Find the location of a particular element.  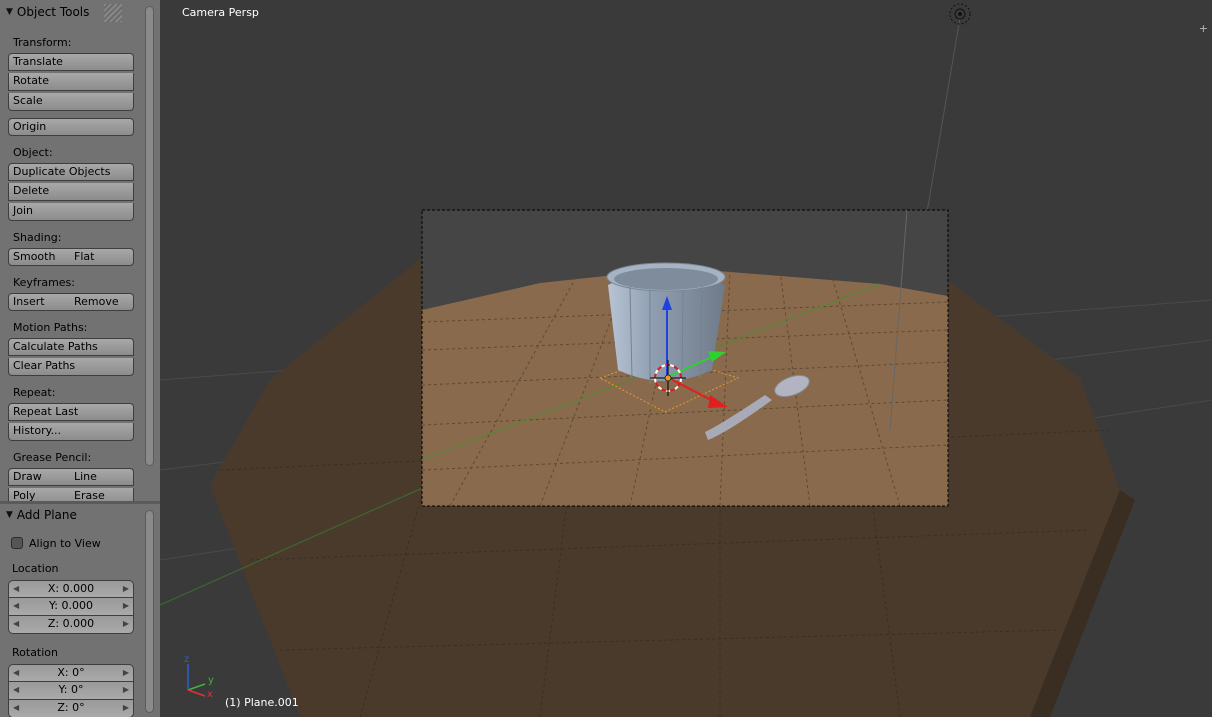

gizmo-y-label: y is located at coordinates (211, 680).